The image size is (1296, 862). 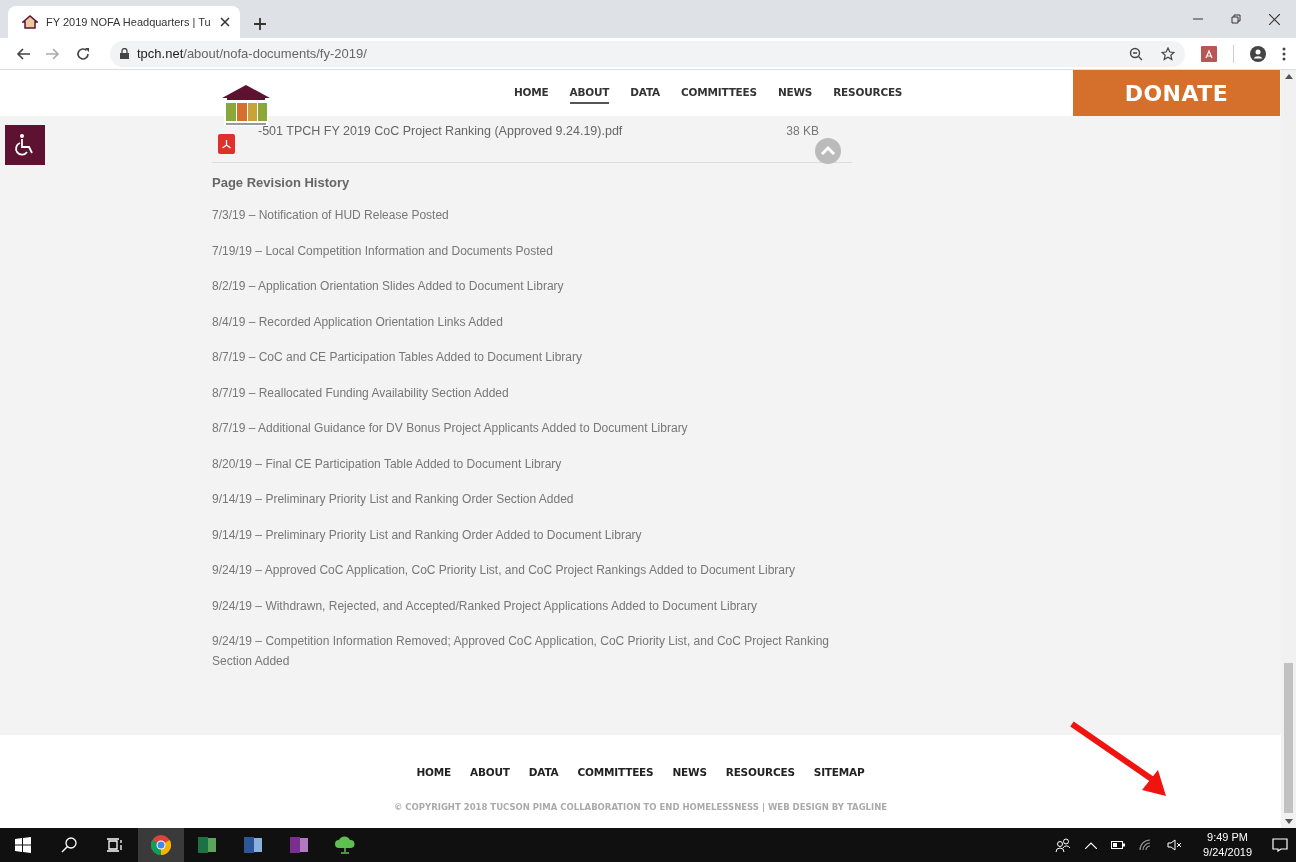 I want to click on footer-link: SITEMAP, so click(x=839, y=772).